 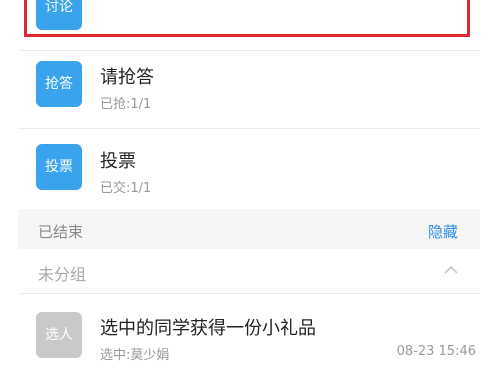 I want to click on random-pick-icon: 选人, so click(x=59, y=335).